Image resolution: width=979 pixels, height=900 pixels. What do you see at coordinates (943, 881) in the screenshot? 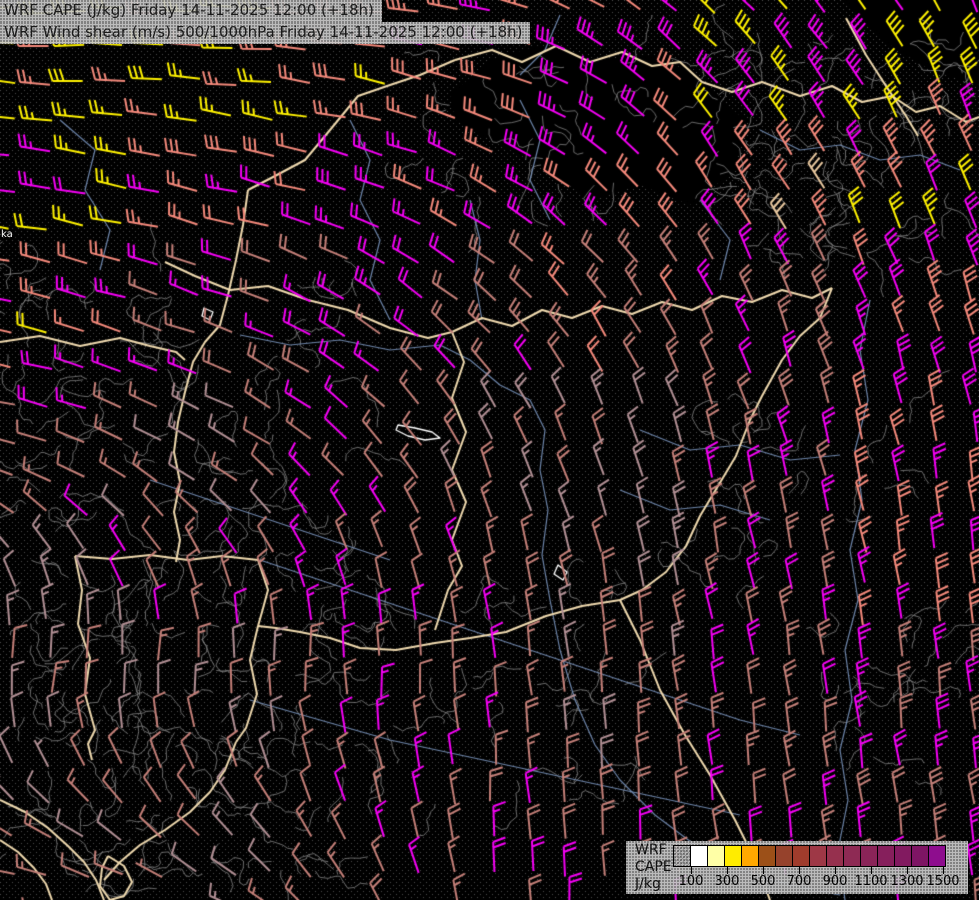
I see `cape-tick-label: 1500` at bounding box center [943, 881].